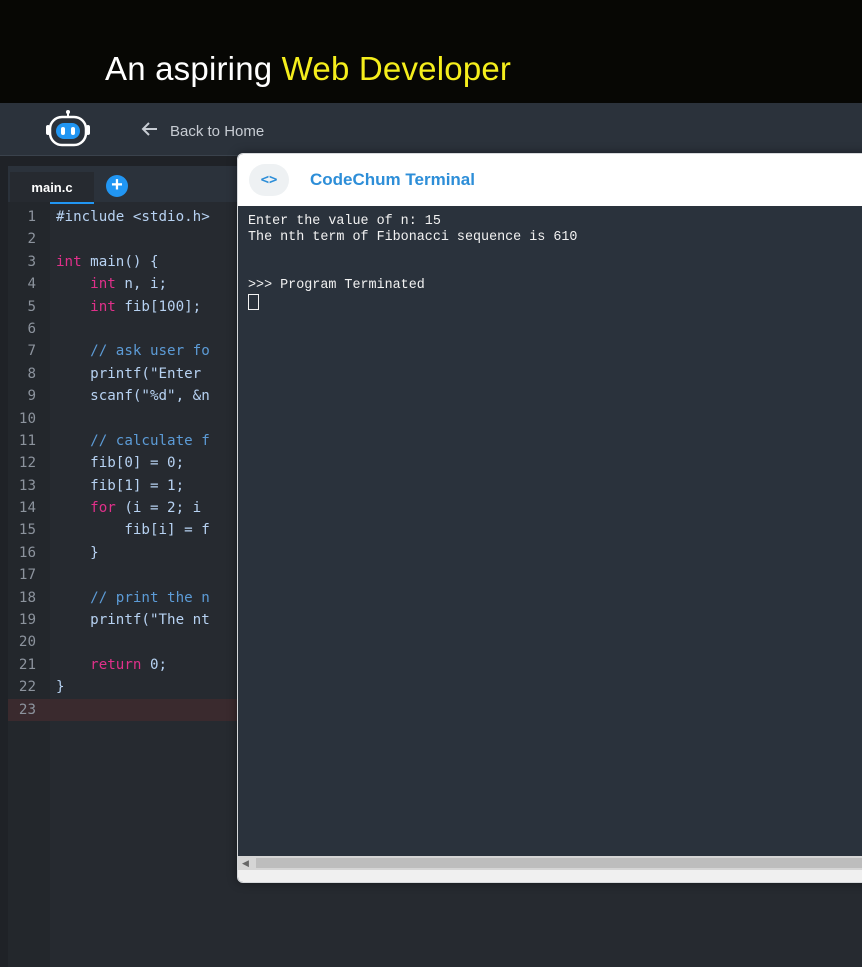 This screenshot has height=967, width=862. Describe the element at coordinates (245, 863) in the screenshot. I see `scroll-left-icon: ◀` at that location.